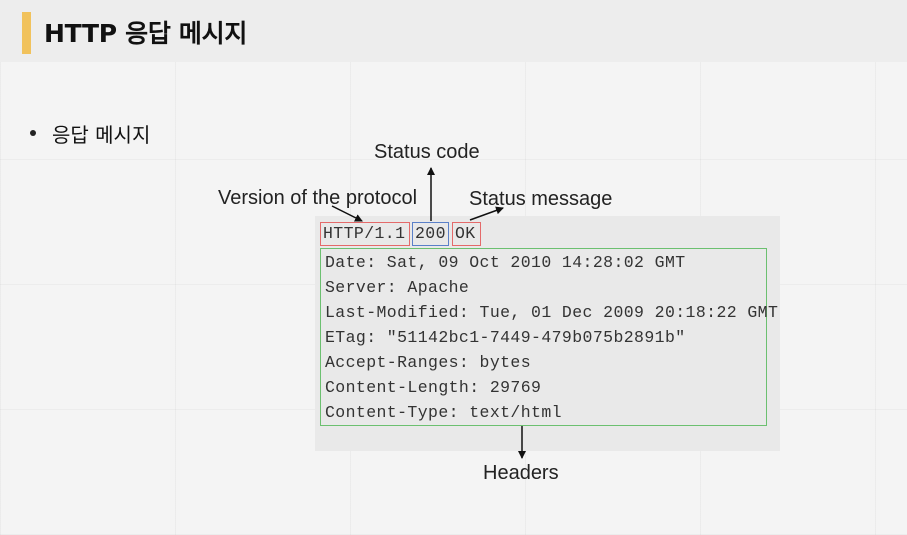 Image resolution: width=907 pixels, height=535 pixels. What do you see at coordinates (428, 313) in the screenshot?
I see `annotation-arrows` at bounding box center [428, 313].